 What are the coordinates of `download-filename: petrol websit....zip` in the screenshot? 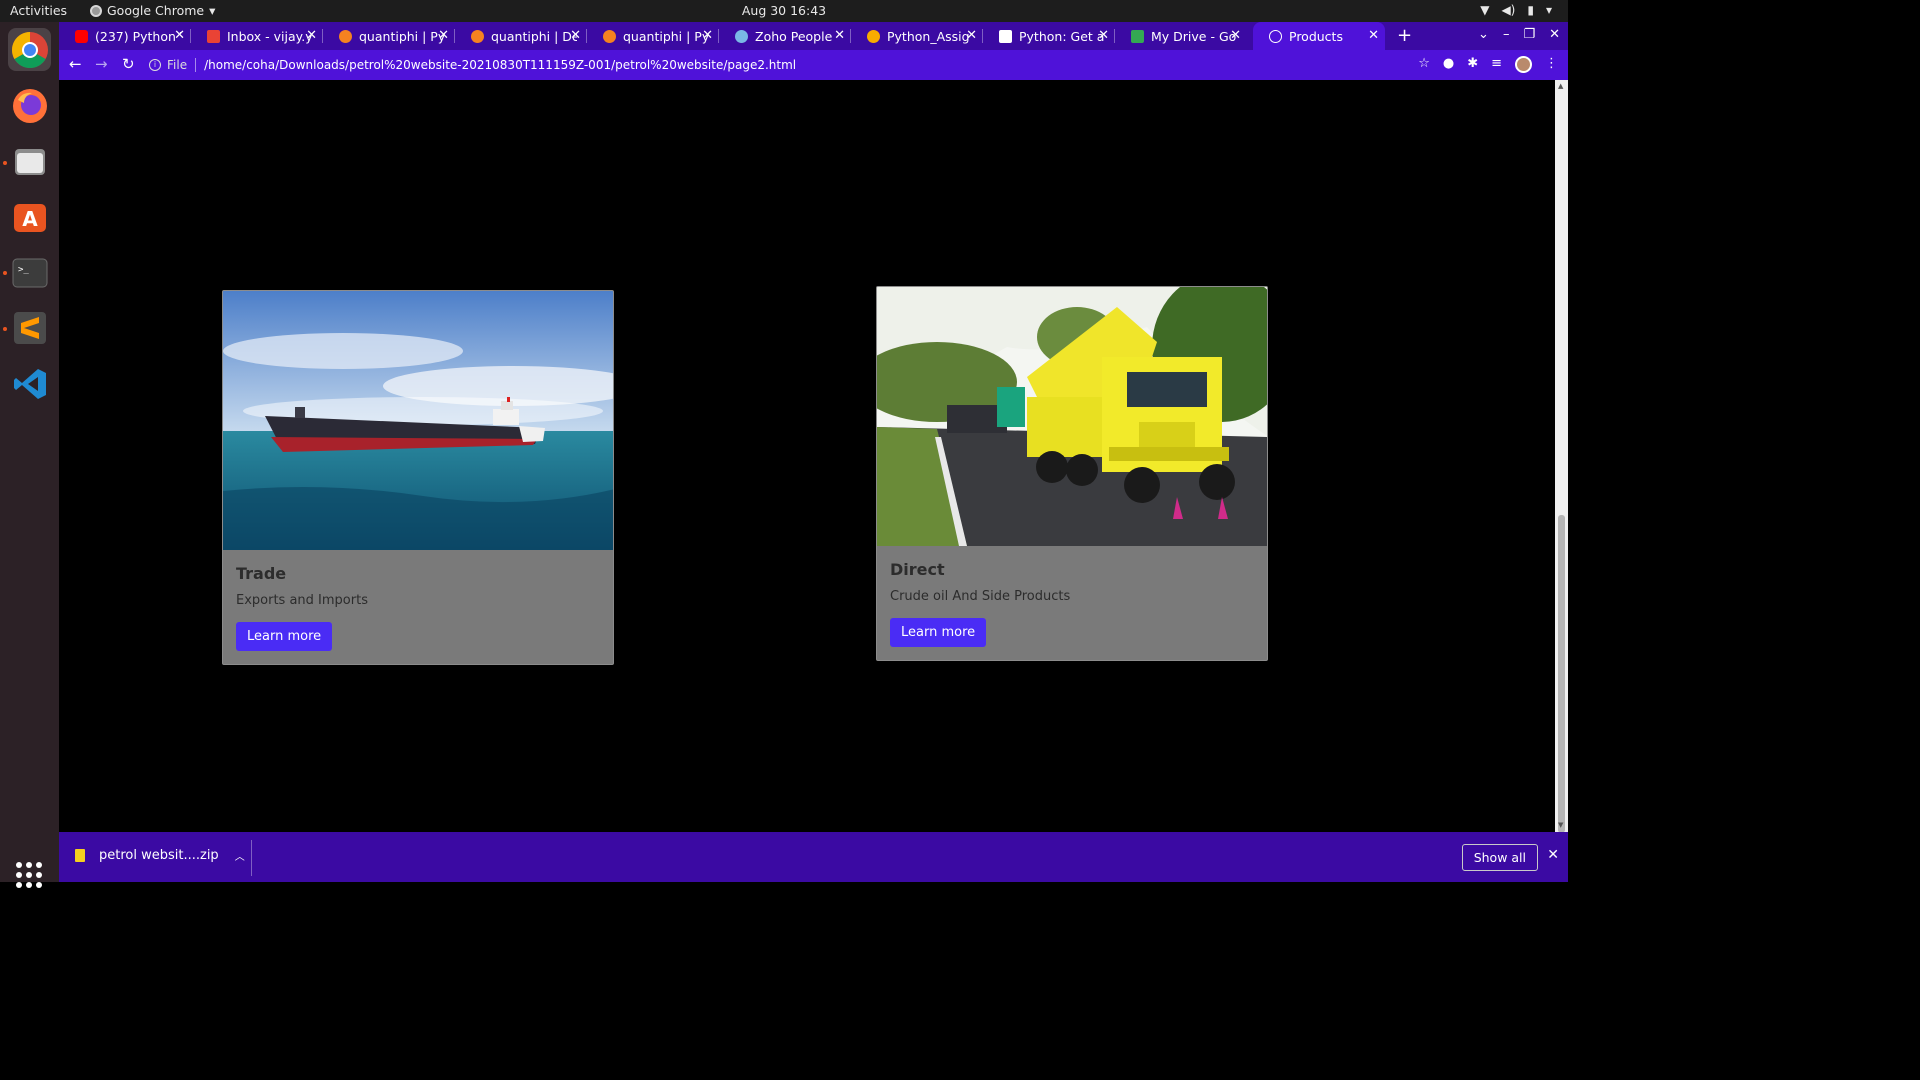 It's located at (159, 855).